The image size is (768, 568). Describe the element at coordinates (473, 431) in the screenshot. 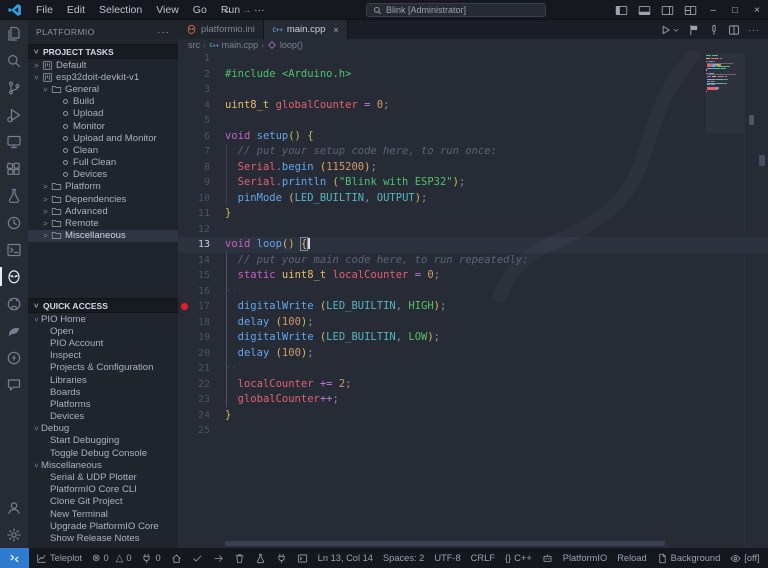

I see `code-line-25: 25` at that location.